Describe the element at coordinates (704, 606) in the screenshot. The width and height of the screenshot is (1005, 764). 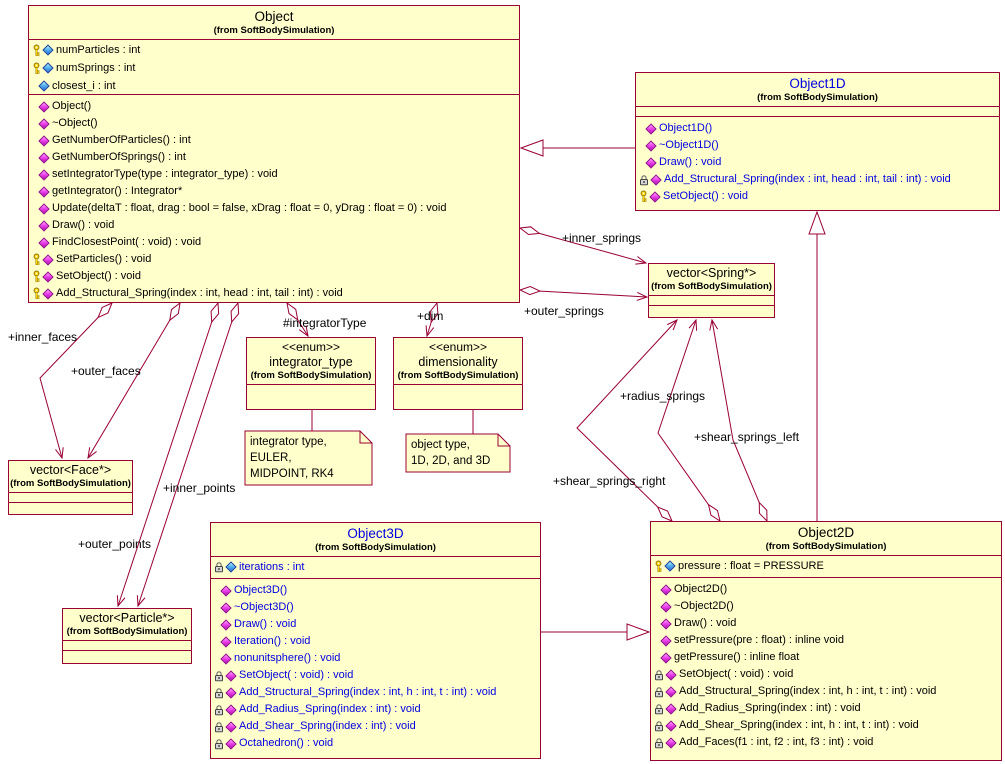
I see `member-text: ~Object2D()` at that location.